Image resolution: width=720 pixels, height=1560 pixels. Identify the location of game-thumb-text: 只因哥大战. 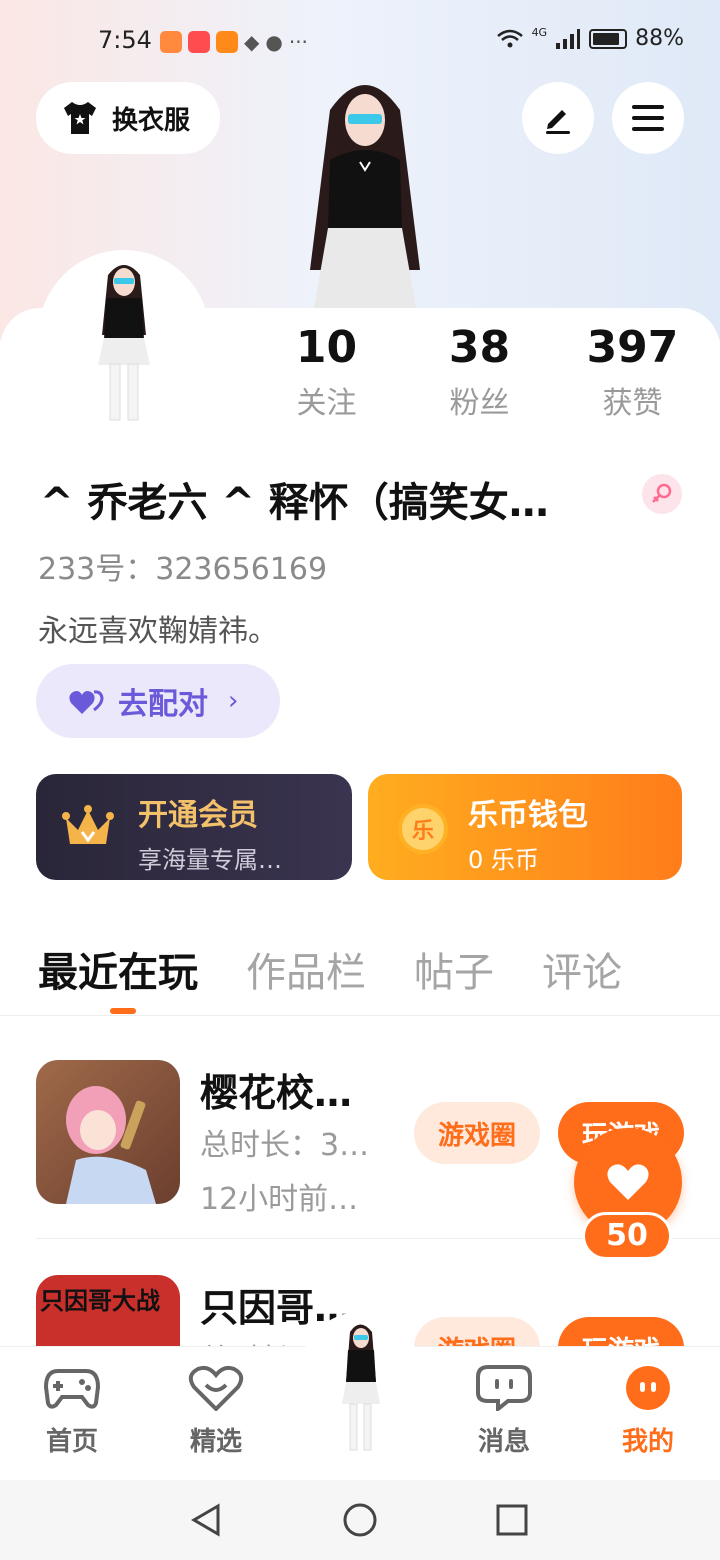
(100, 1301).